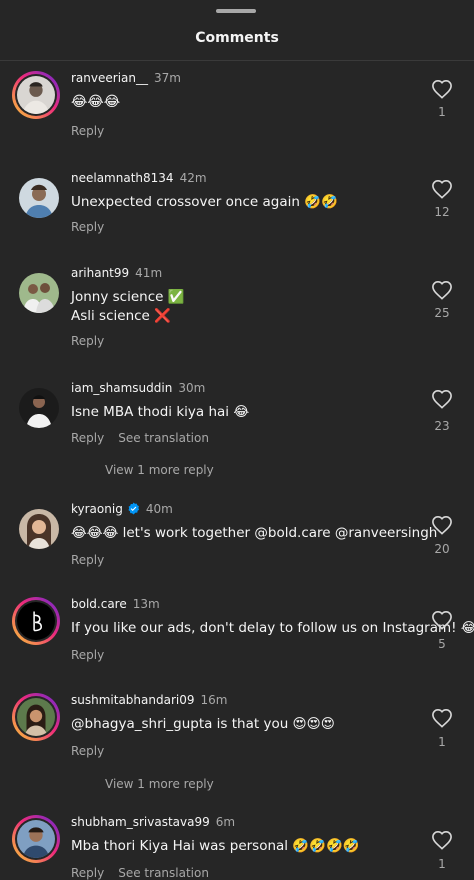  I want to click on timestamp: 42m, so click(193, 178).